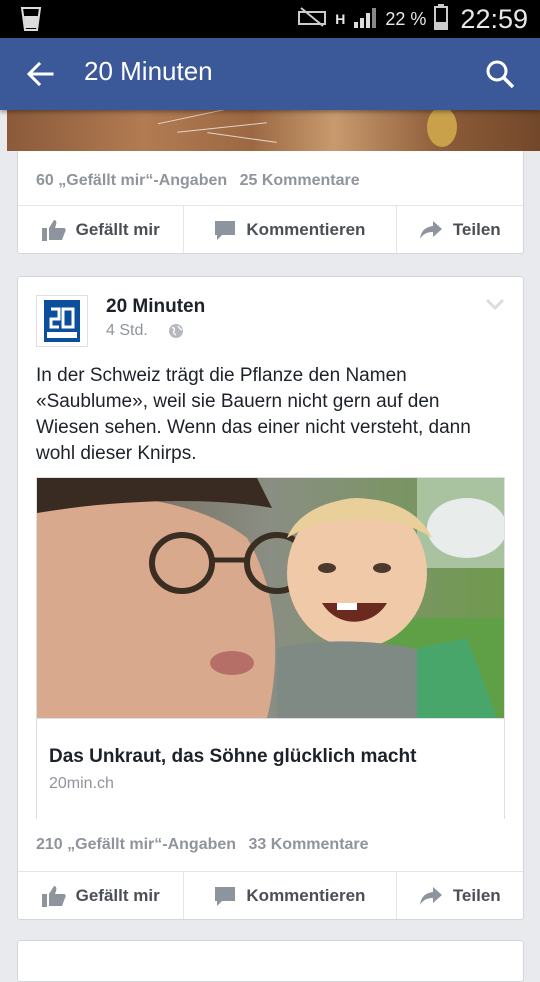  Describe the element at coordinates (309, 844) in the screenshot. I see `comments-count: 33 Kommentare` at that location.